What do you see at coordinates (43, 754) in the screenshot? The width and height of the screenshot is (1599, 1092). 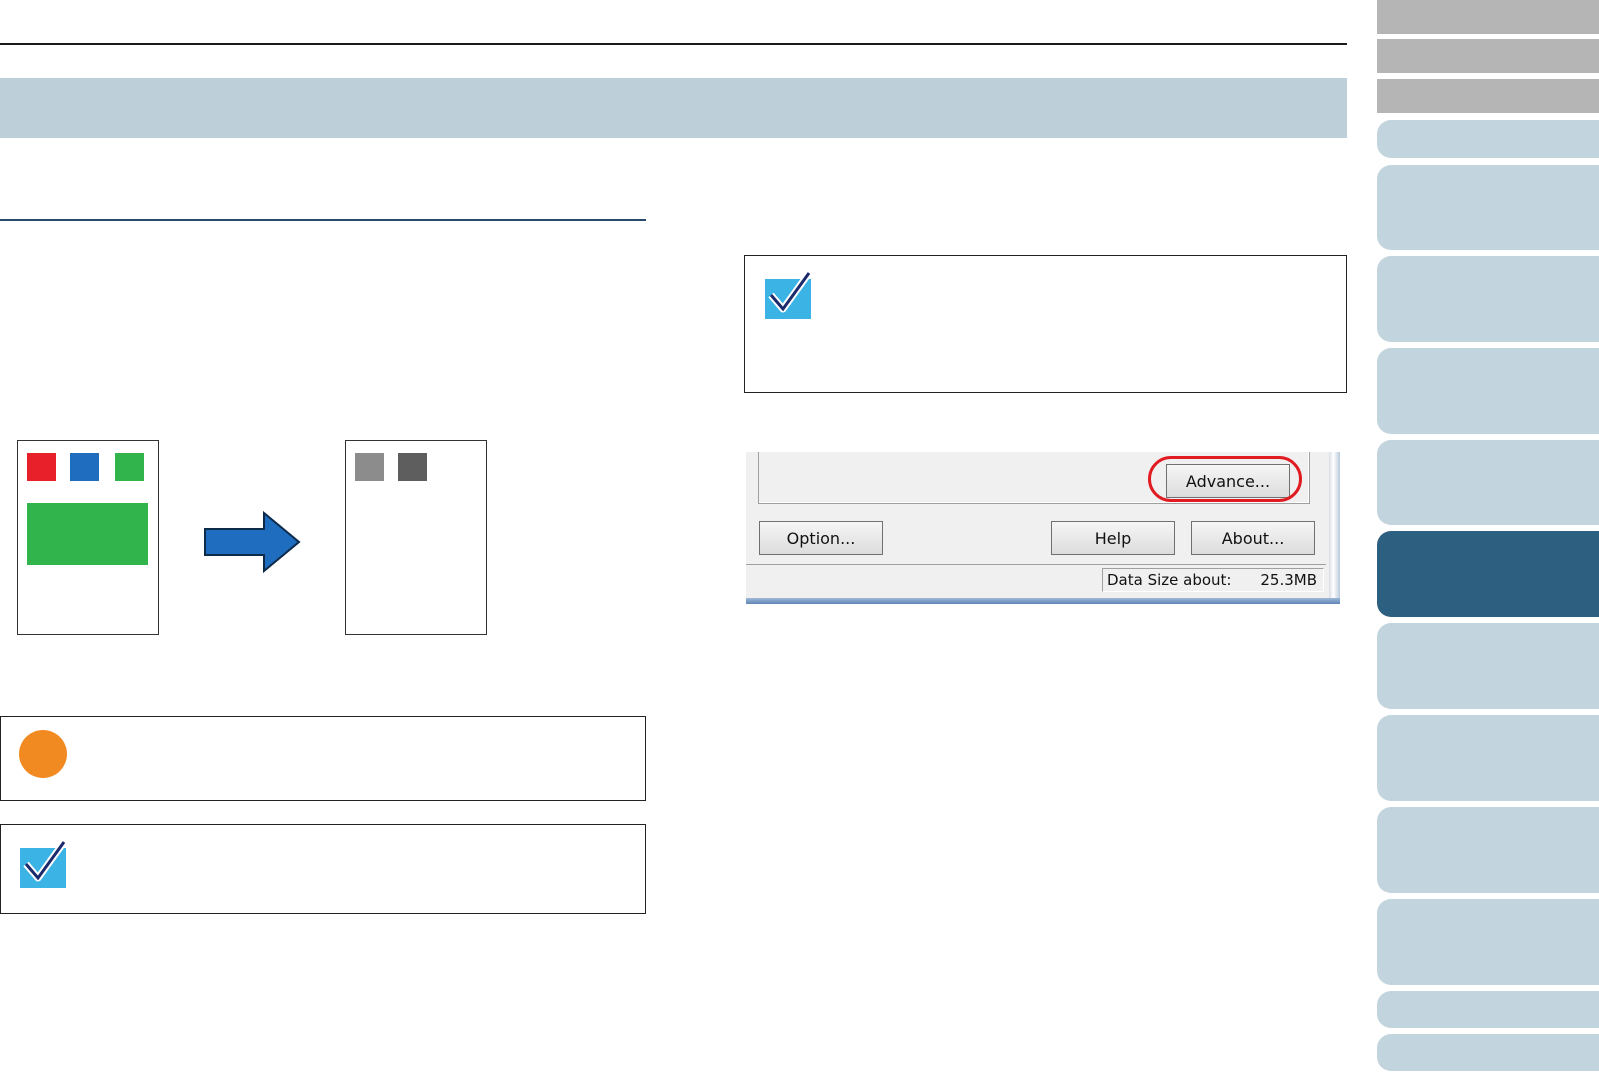 I see `caution-icon` at bounding box center [43, 754].